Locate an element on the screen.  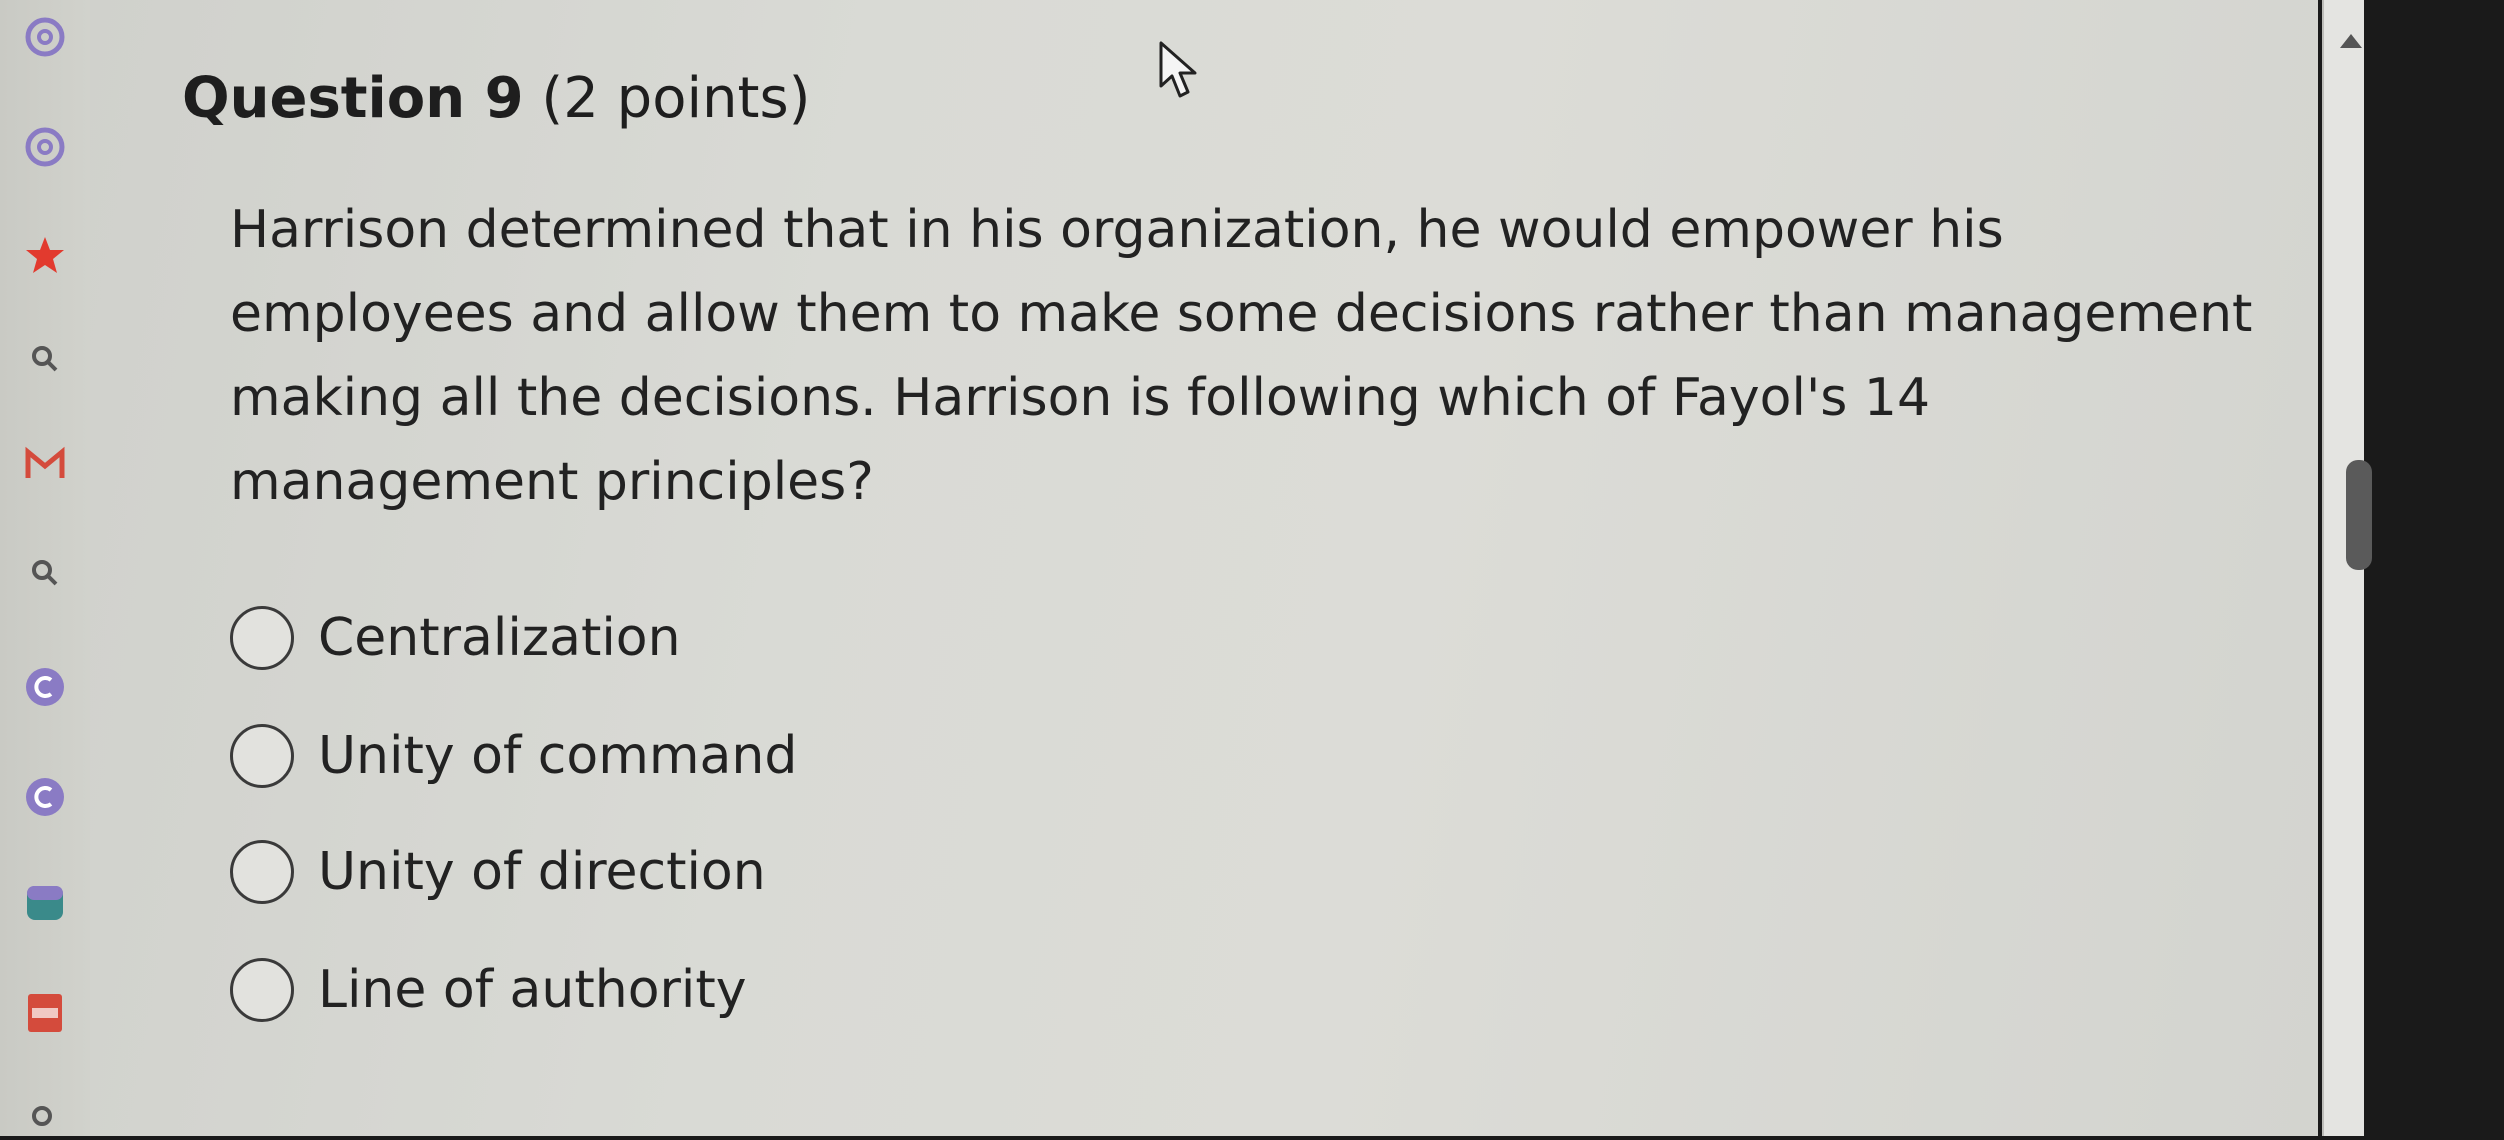
scrollbar-thumb is located at coordinates (2359, 515).